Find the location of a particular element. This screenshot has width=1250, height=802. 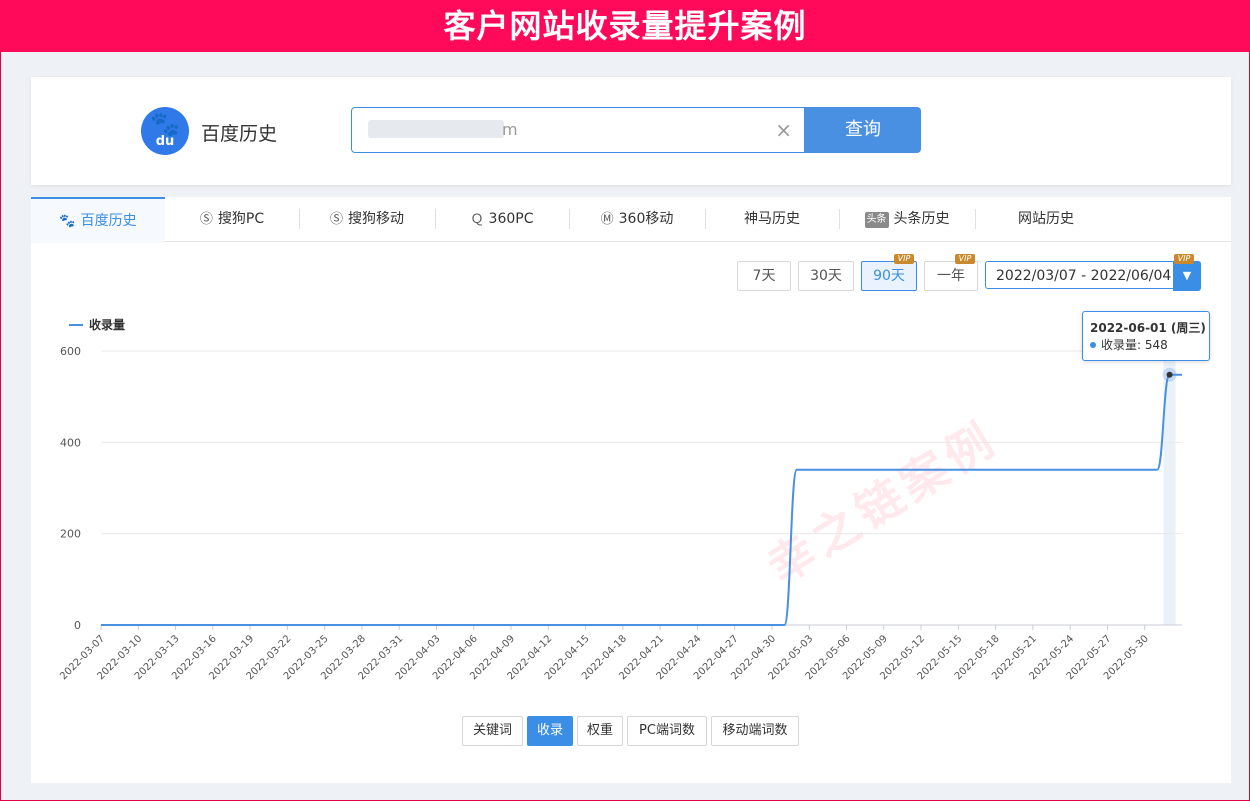

search-card: 🐾 du 百度历史 m × 查询 is located at coordinates (631, 131).